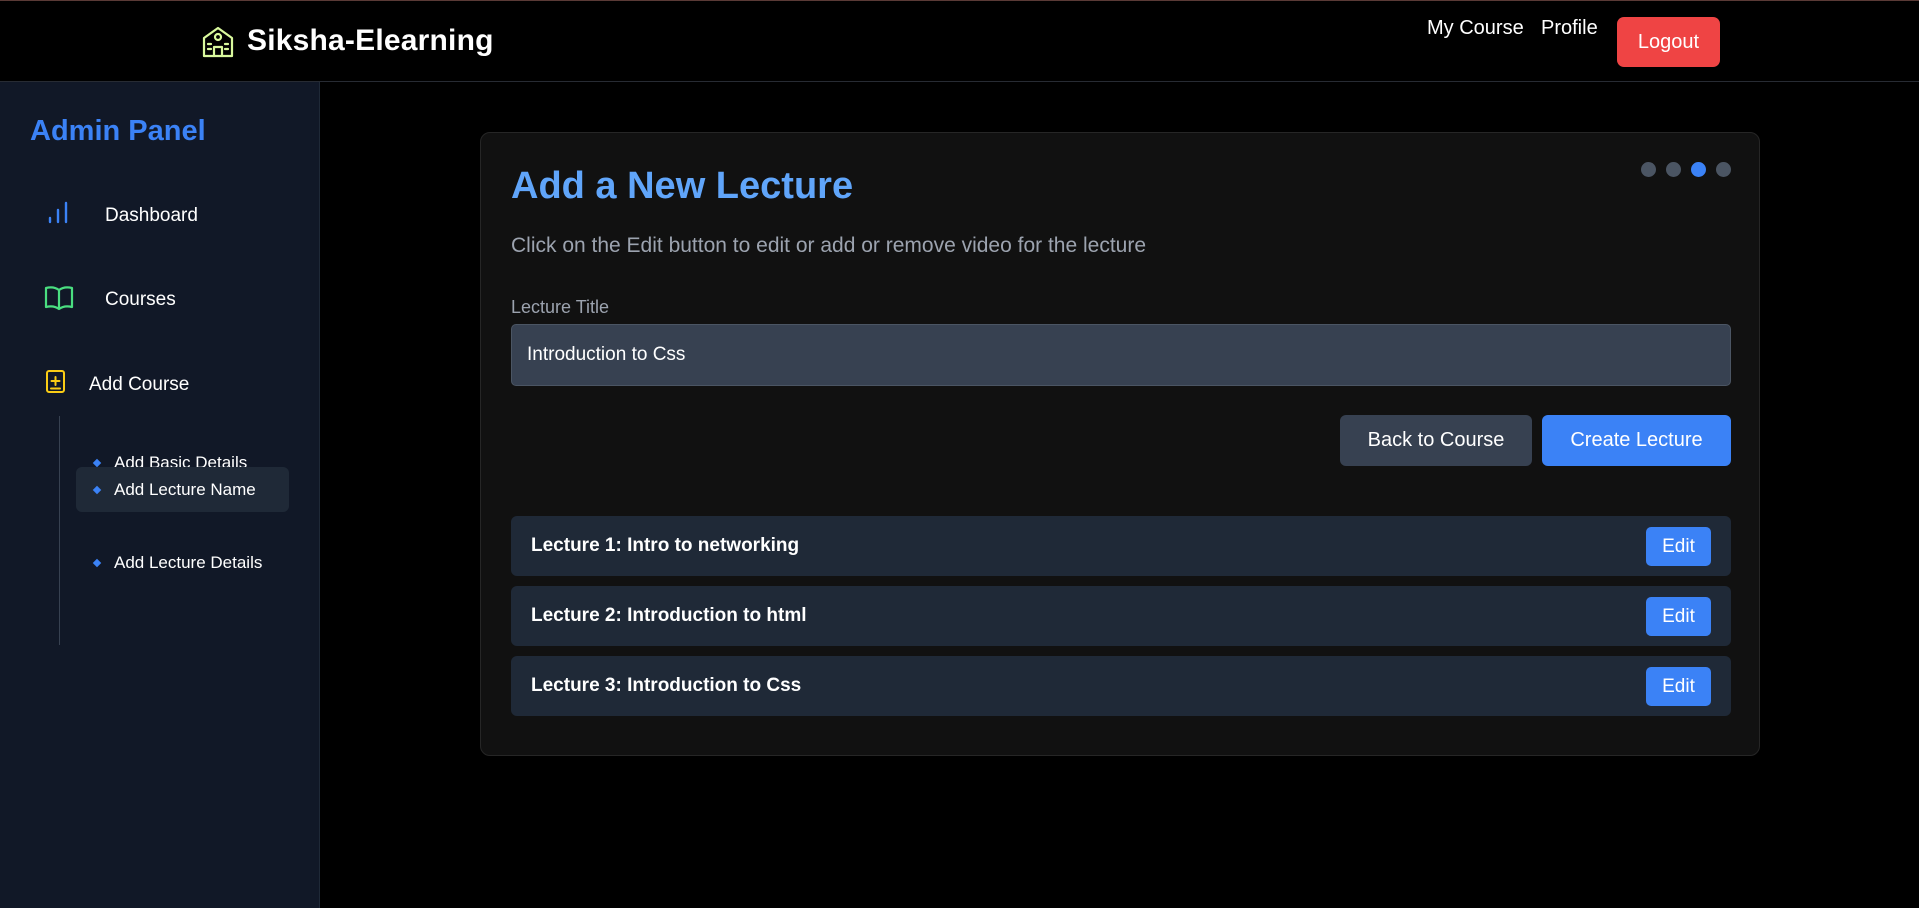 This screenshot has height=908, width=1919. What do you see at coordinates (139, 384) in the screenshot?
I see `sidebar-item-label: Add Course` at bounding box center [139, 384].